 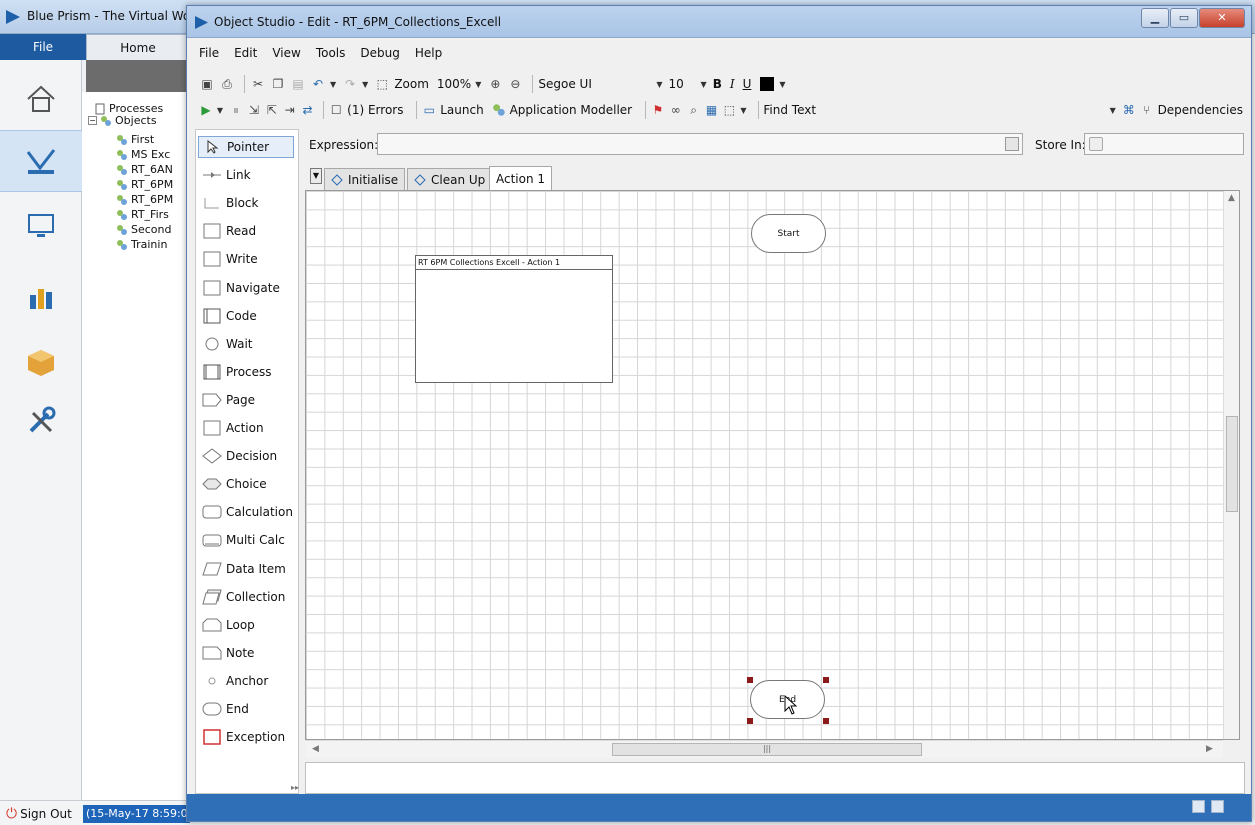 What do you see at coordinates (365, 84) in the screenshot?
I see `redo-dropdown-icon: ▼` at bounding box center [365, 84].